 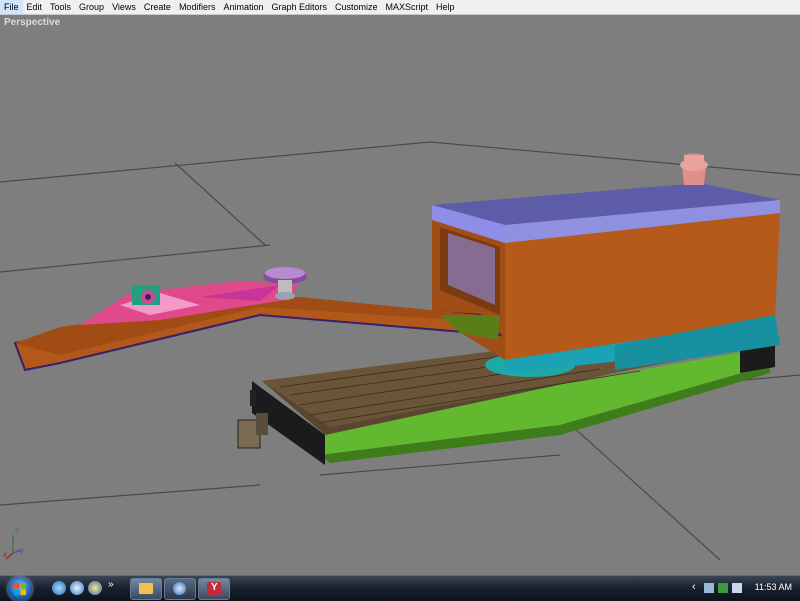 What do you see at coordinates (60, 7) in the screenshot?
I see `menu-tools: Tools` at bounding box center [60, 7].